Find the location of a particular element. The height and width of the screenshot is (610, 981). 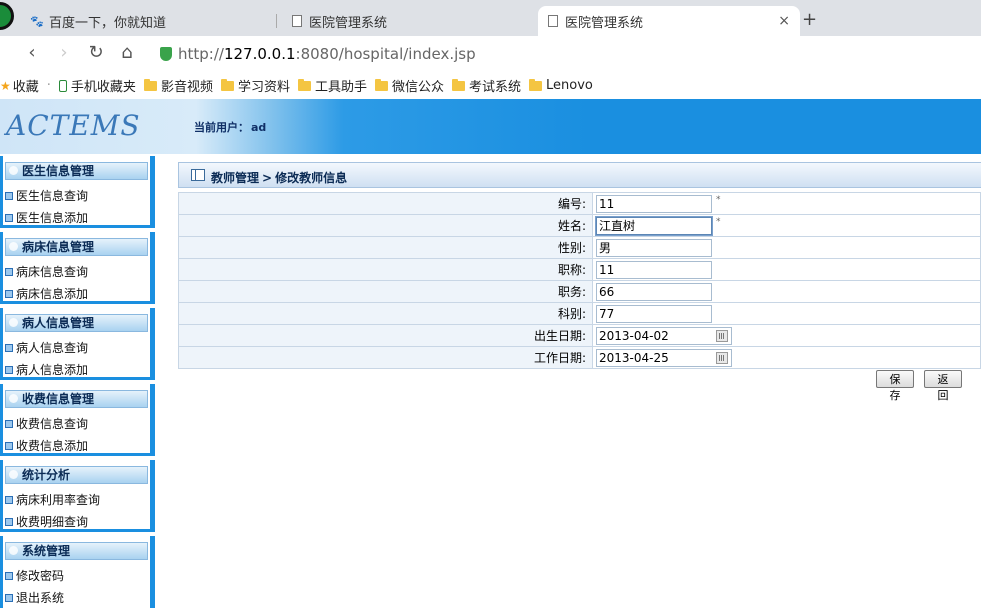

field-label: 职称: is located at coordinates (385, 269).